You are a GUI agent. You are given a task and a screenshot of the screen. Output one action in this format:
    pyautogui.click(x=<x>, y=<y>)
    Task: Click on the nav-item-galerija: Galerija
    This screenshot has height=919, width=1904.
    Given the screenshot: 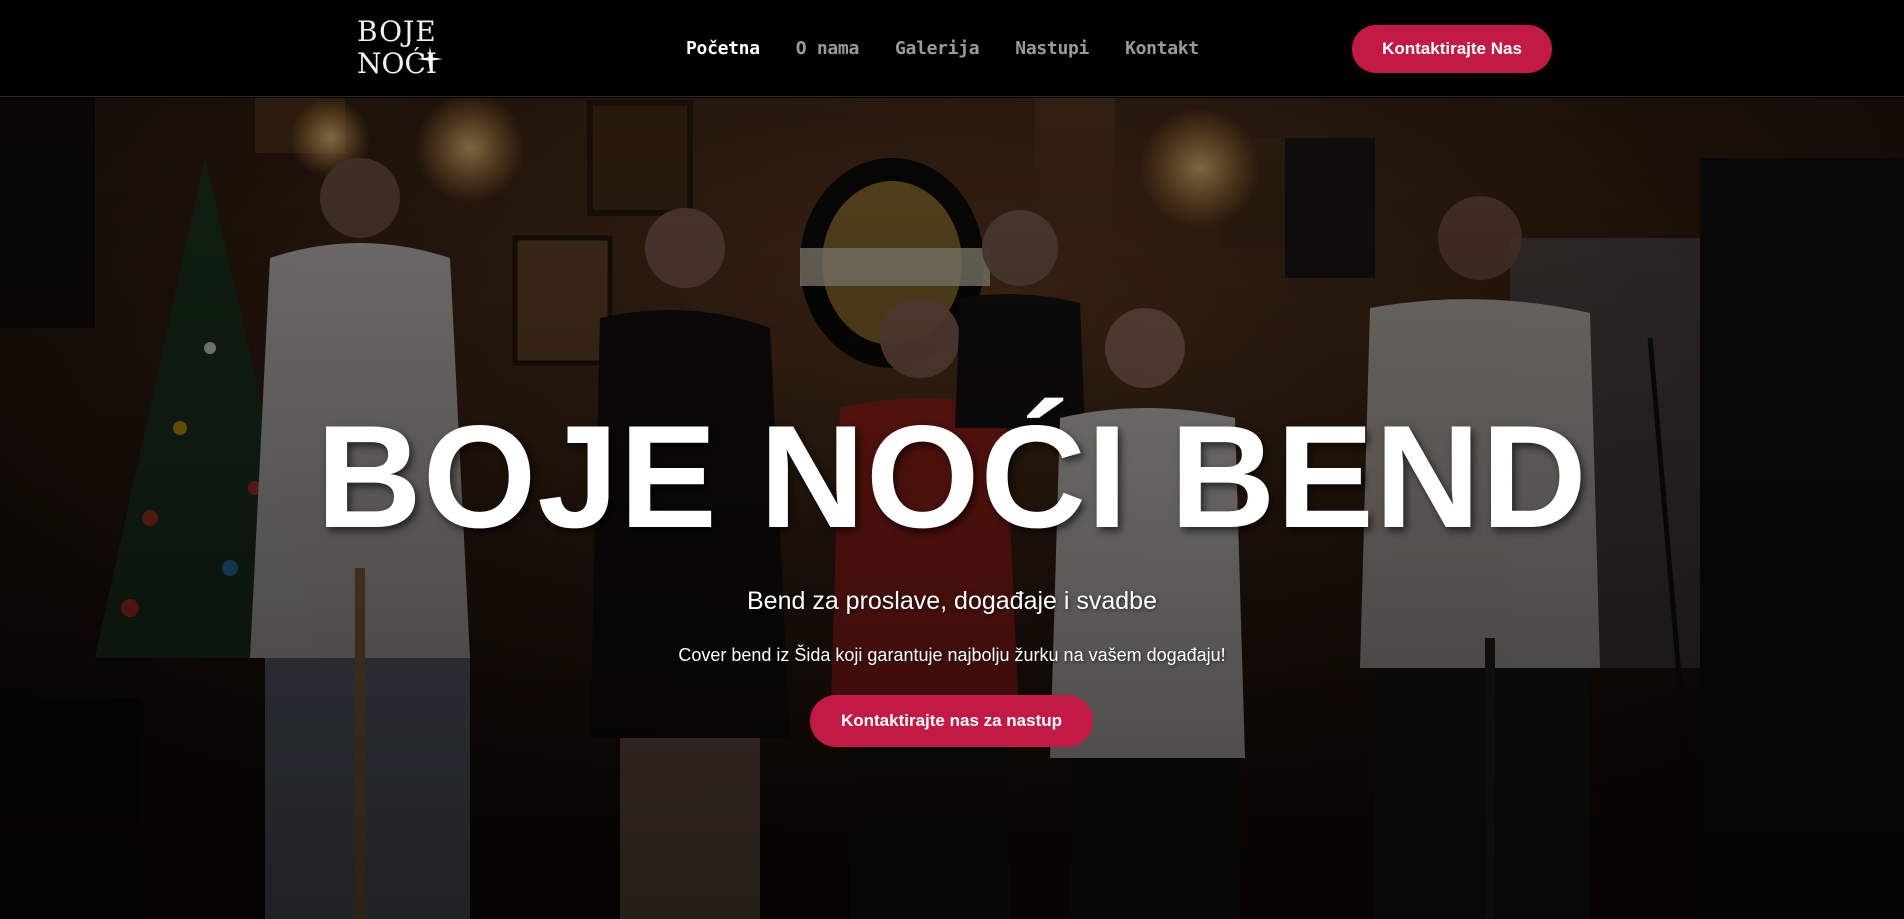 What is the action you would take?
    pyautogui.click(x=937, y=50)
    